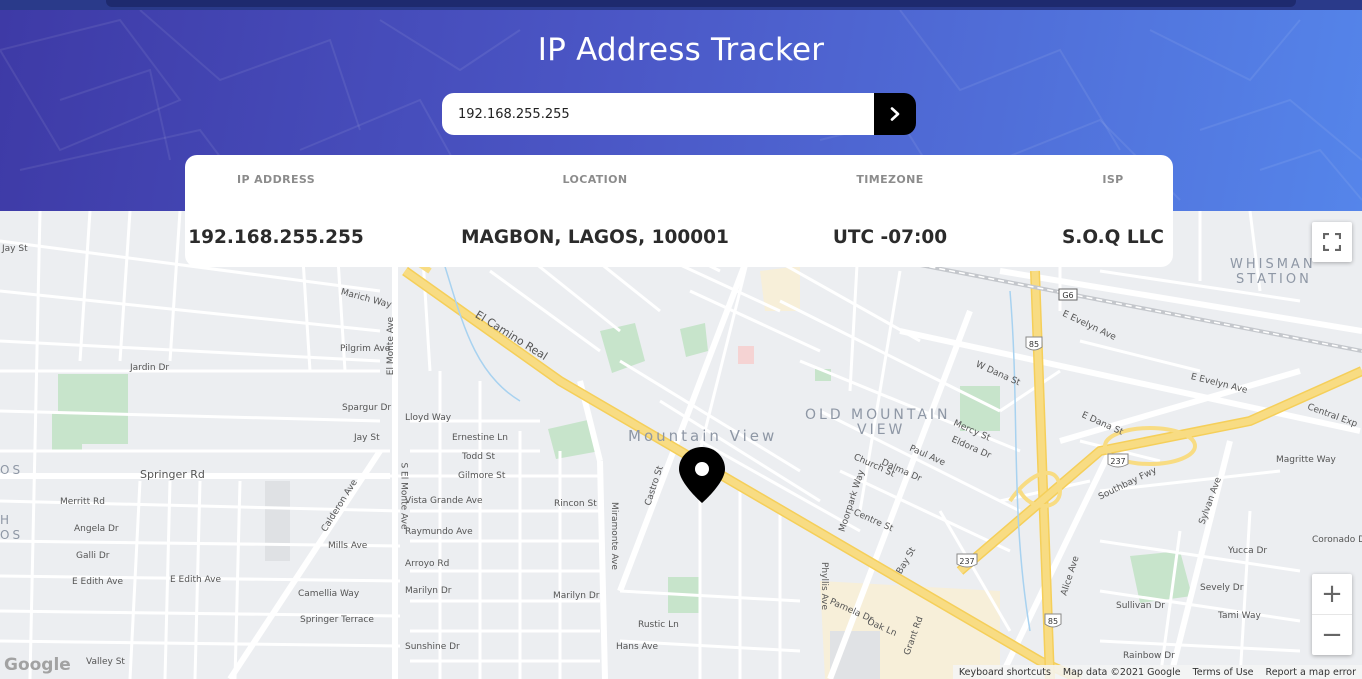 The width and height of the screenshot is (1362, 679). I want to click on location-label: LOCATION, so click(595, 179).